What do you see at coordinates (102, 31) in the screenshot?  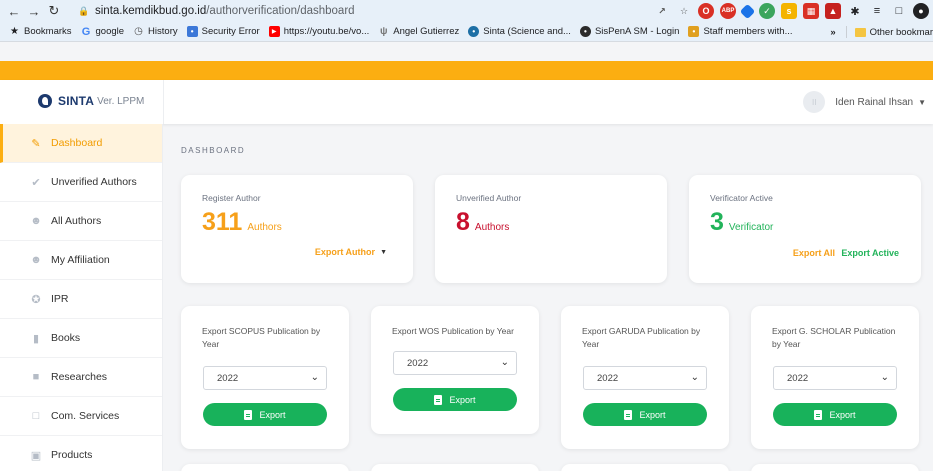 I see `bookmark-item: Ggoogle` at bounding box center [102, 31].